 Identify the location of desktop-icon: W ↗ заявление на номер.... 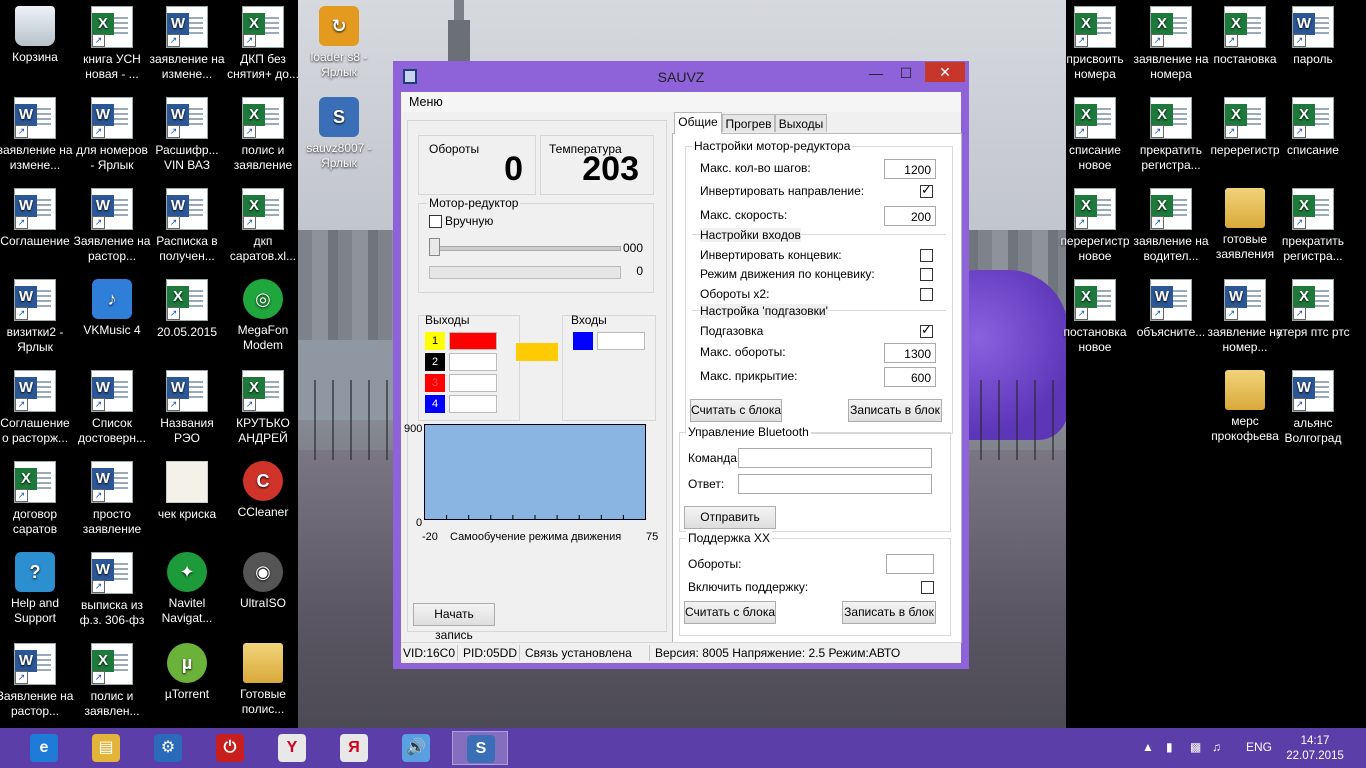
(1245, 317).